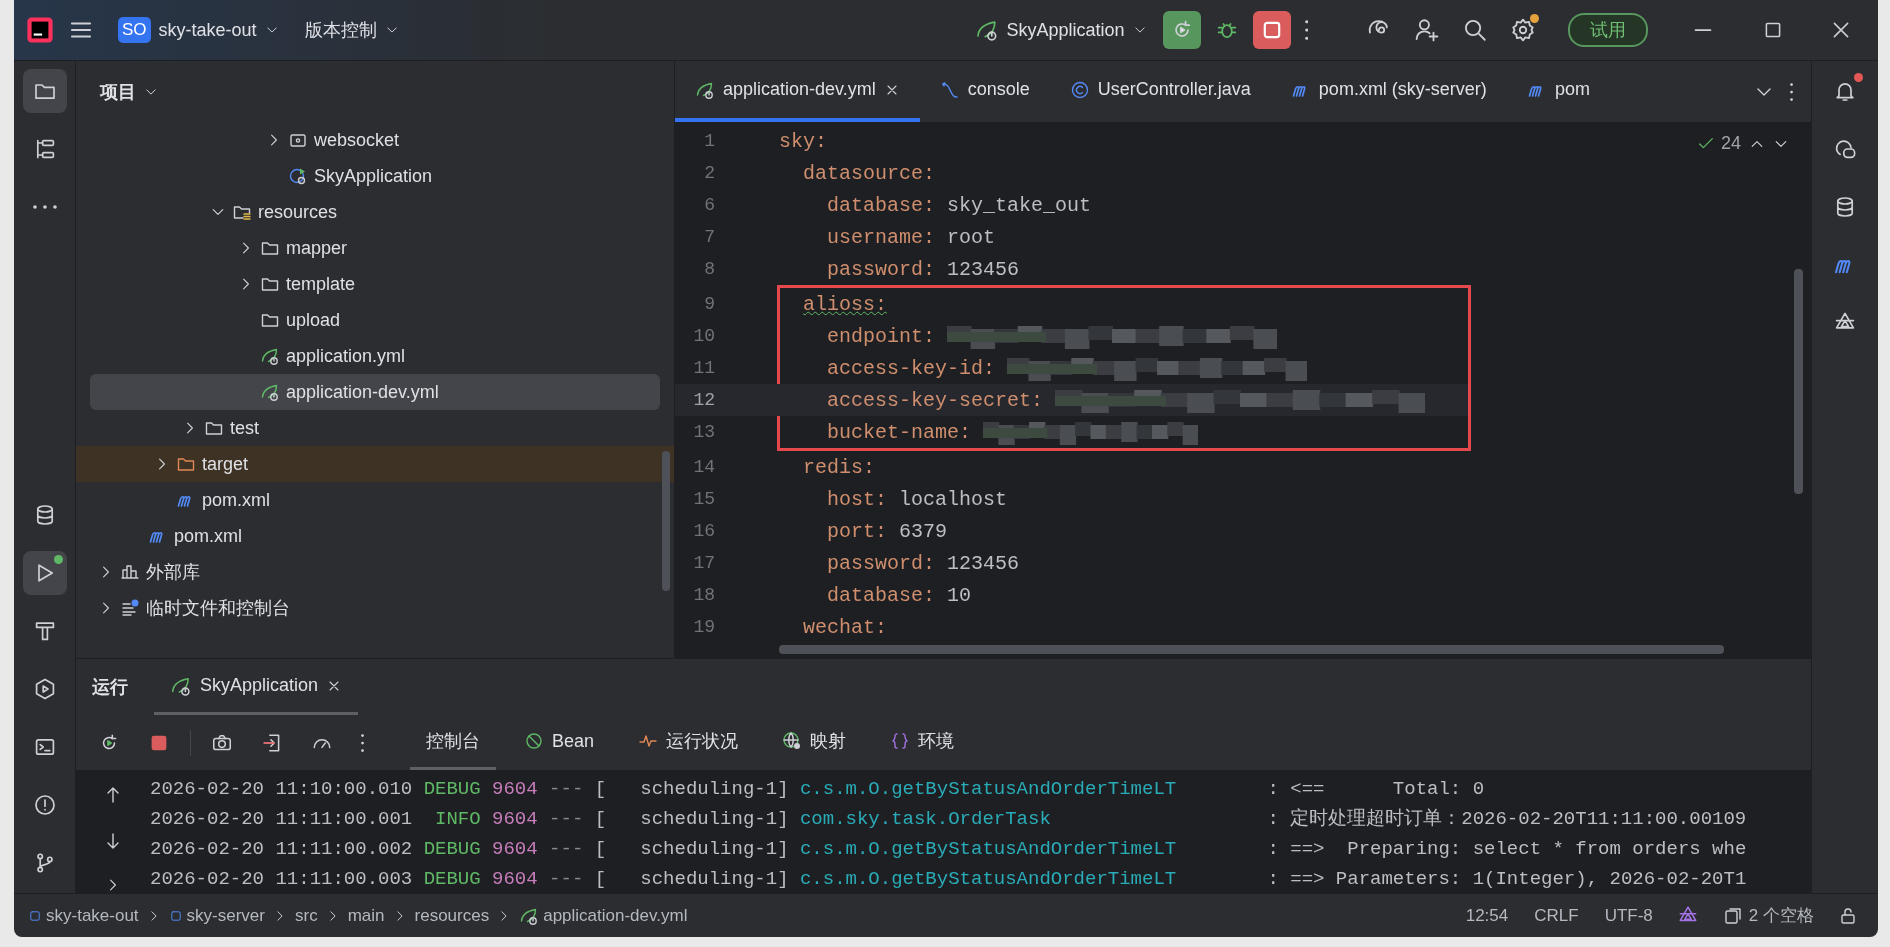  Describe the element at coordinates (948, 879) in the screenshot. I see `log-line: 2026-02-20 11:11:00.003 DEBUG 9604 --- [ scheduling-1] c.s.m.O.getByStatusAndOrderTimeLT : ==> Parameters: 1(Integer), 2026-02-20T1` at that location.